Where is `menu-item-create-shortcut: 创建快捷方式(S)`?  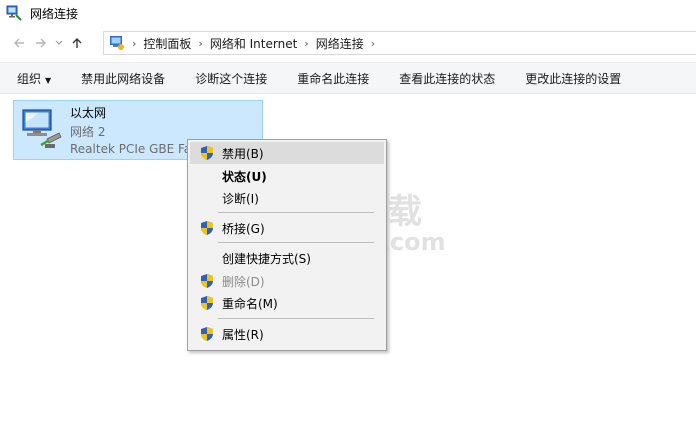 menu-item-create-shortcut: 创建快捷方式(S) is located at coordinates (287, 258).